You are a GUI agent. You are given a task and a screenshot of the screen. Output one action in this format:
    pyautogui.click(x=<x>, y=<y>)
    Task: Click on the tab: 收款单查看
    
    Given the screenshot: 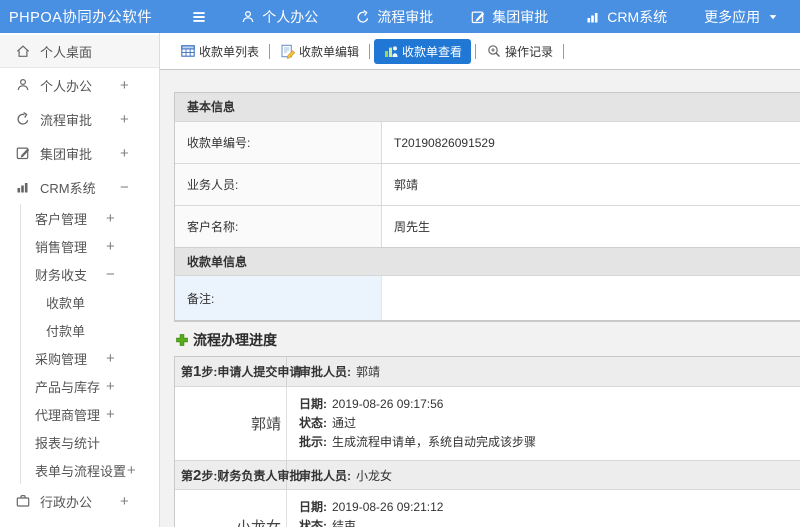 What is the action you would take?
    pyautogui.click(x=423, y=51)
    